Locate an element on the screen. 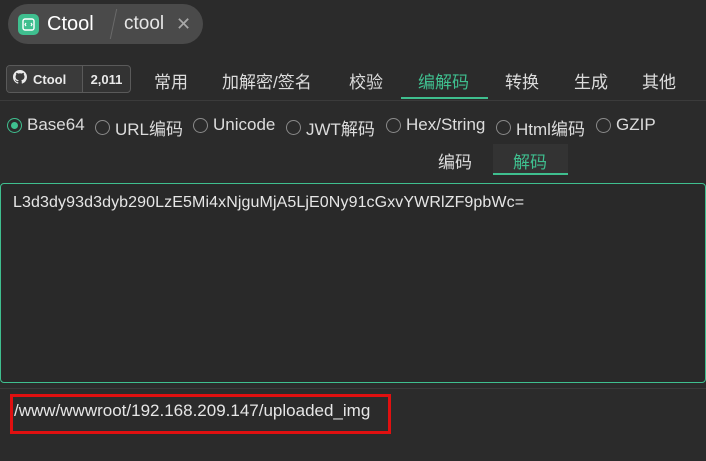 The height and width of the screenshot is (461, 706). radio-base64: Base64 is located at coordinates (46, 125).